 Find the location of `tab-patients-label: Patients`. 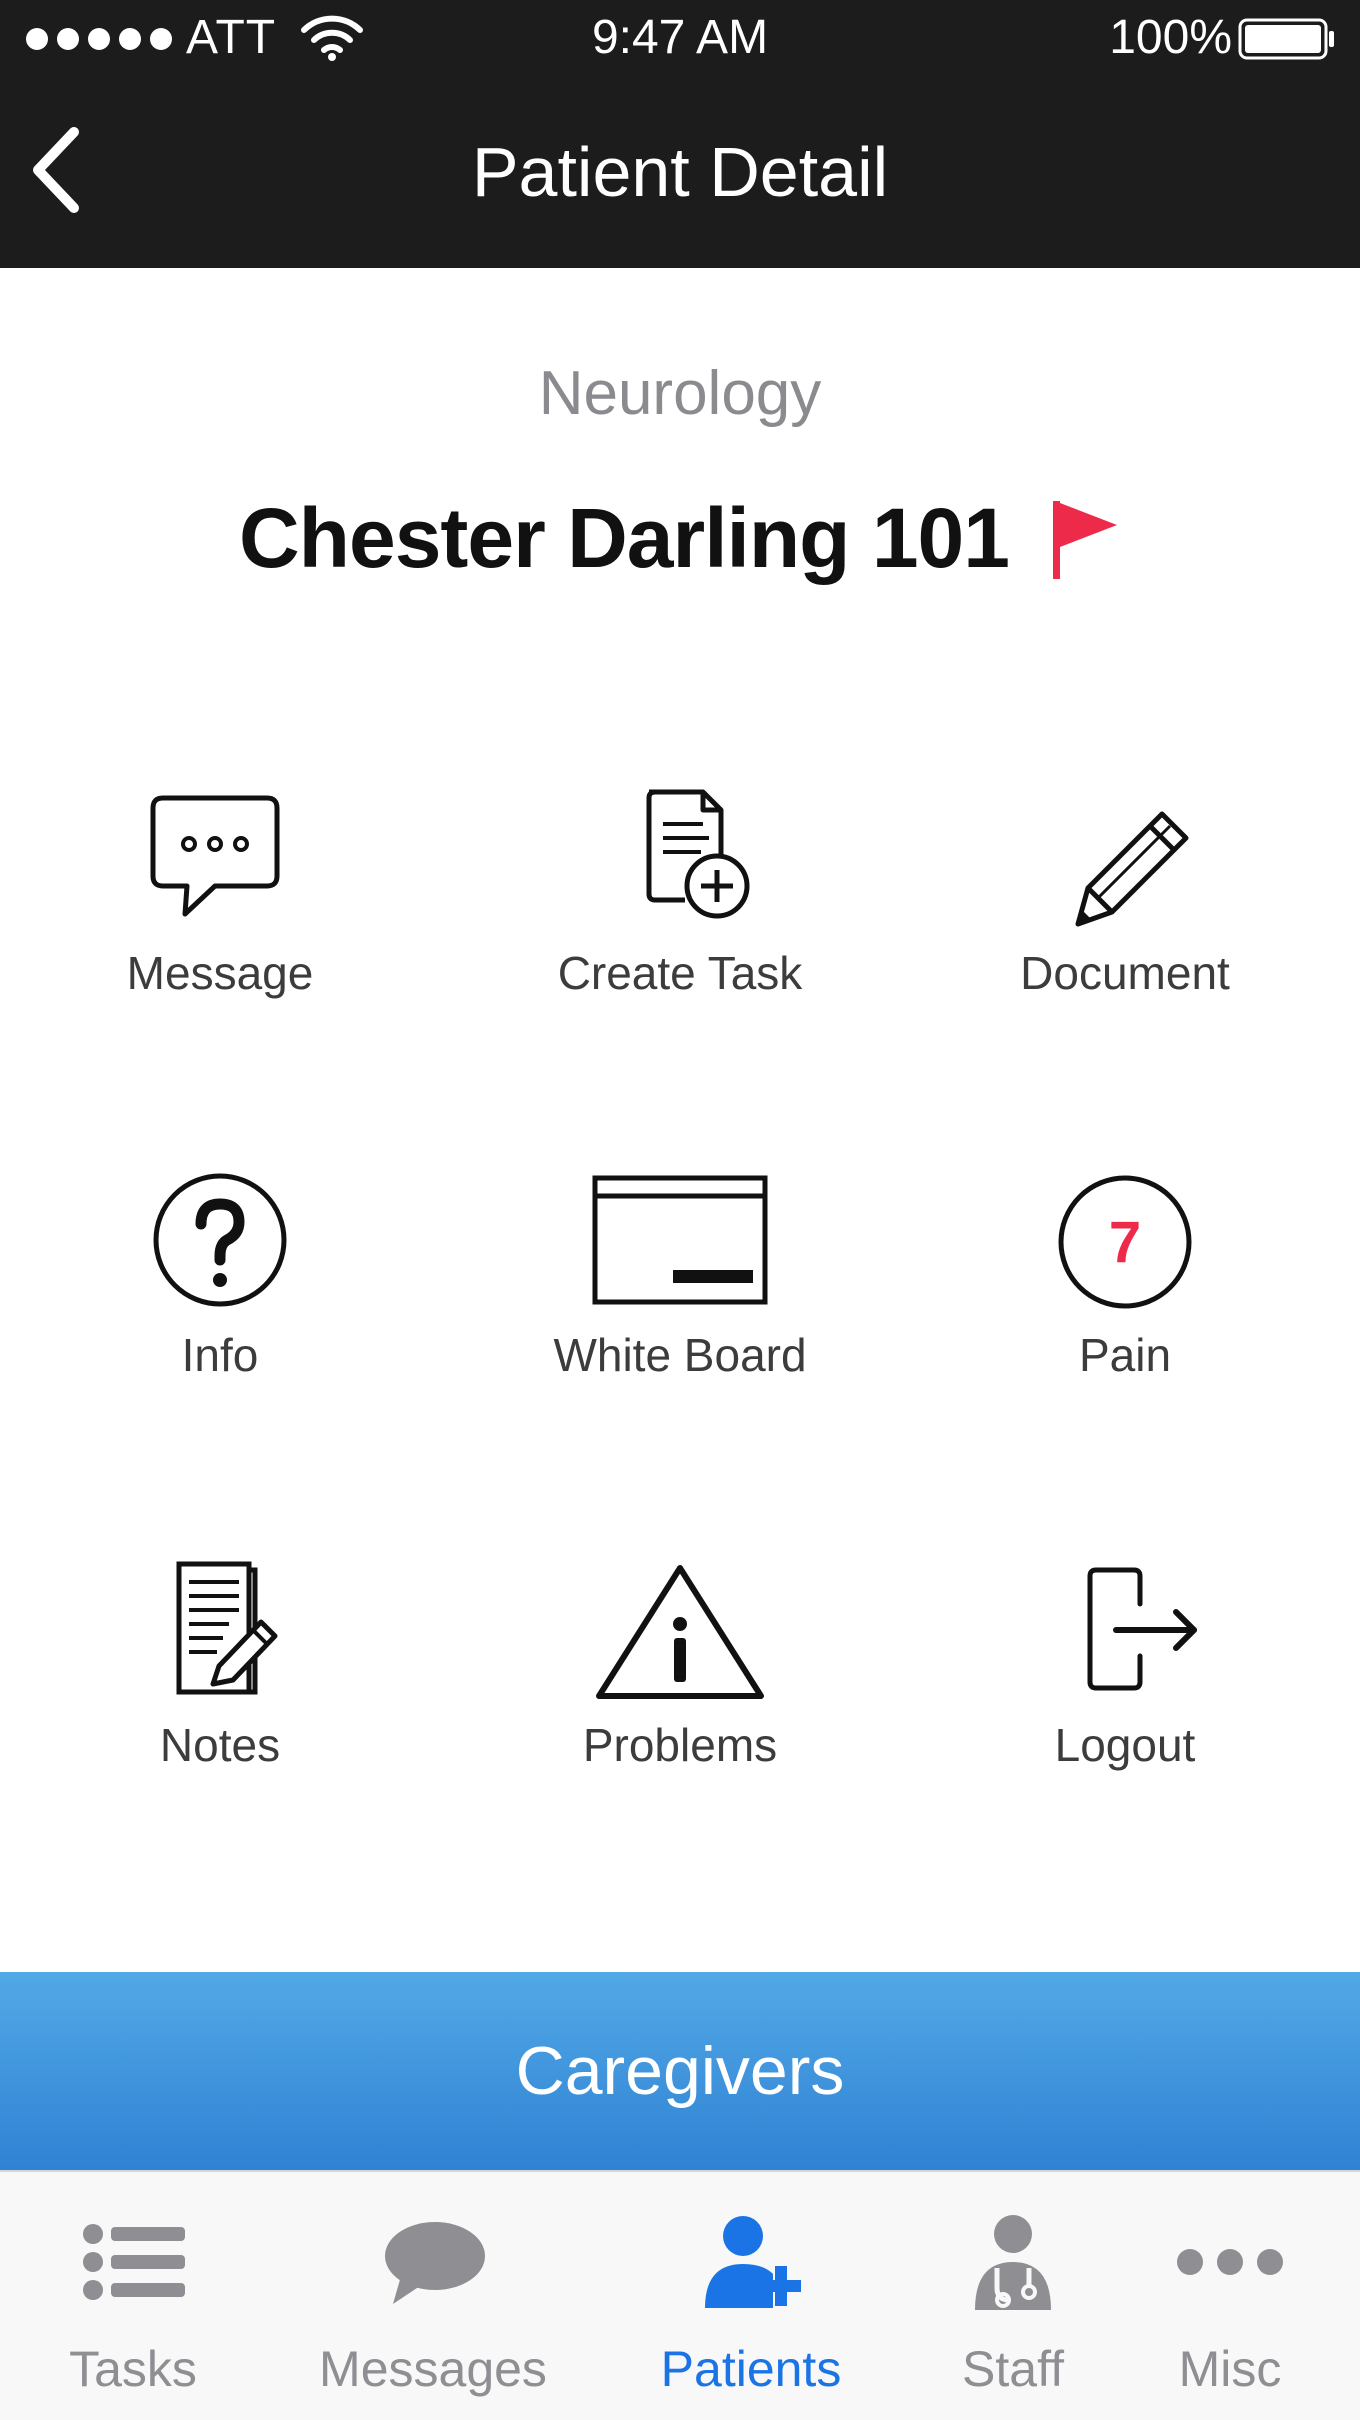

tab-patients-label: Patients is located at coordinates (751, 2369).